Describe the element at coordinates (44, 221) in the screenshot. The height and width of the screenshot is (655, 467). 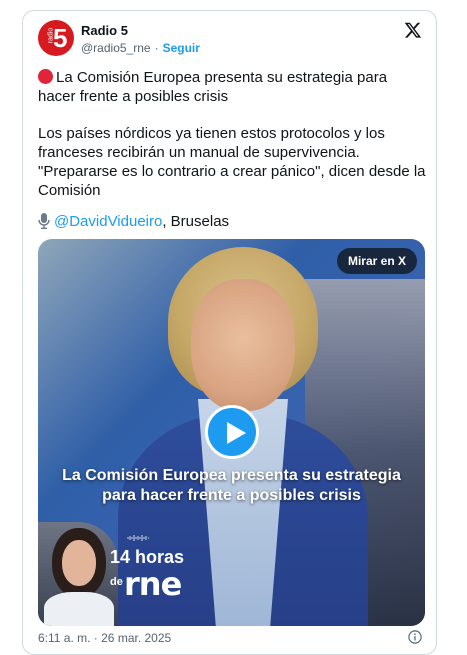
I see `microphone-icon` at that location.